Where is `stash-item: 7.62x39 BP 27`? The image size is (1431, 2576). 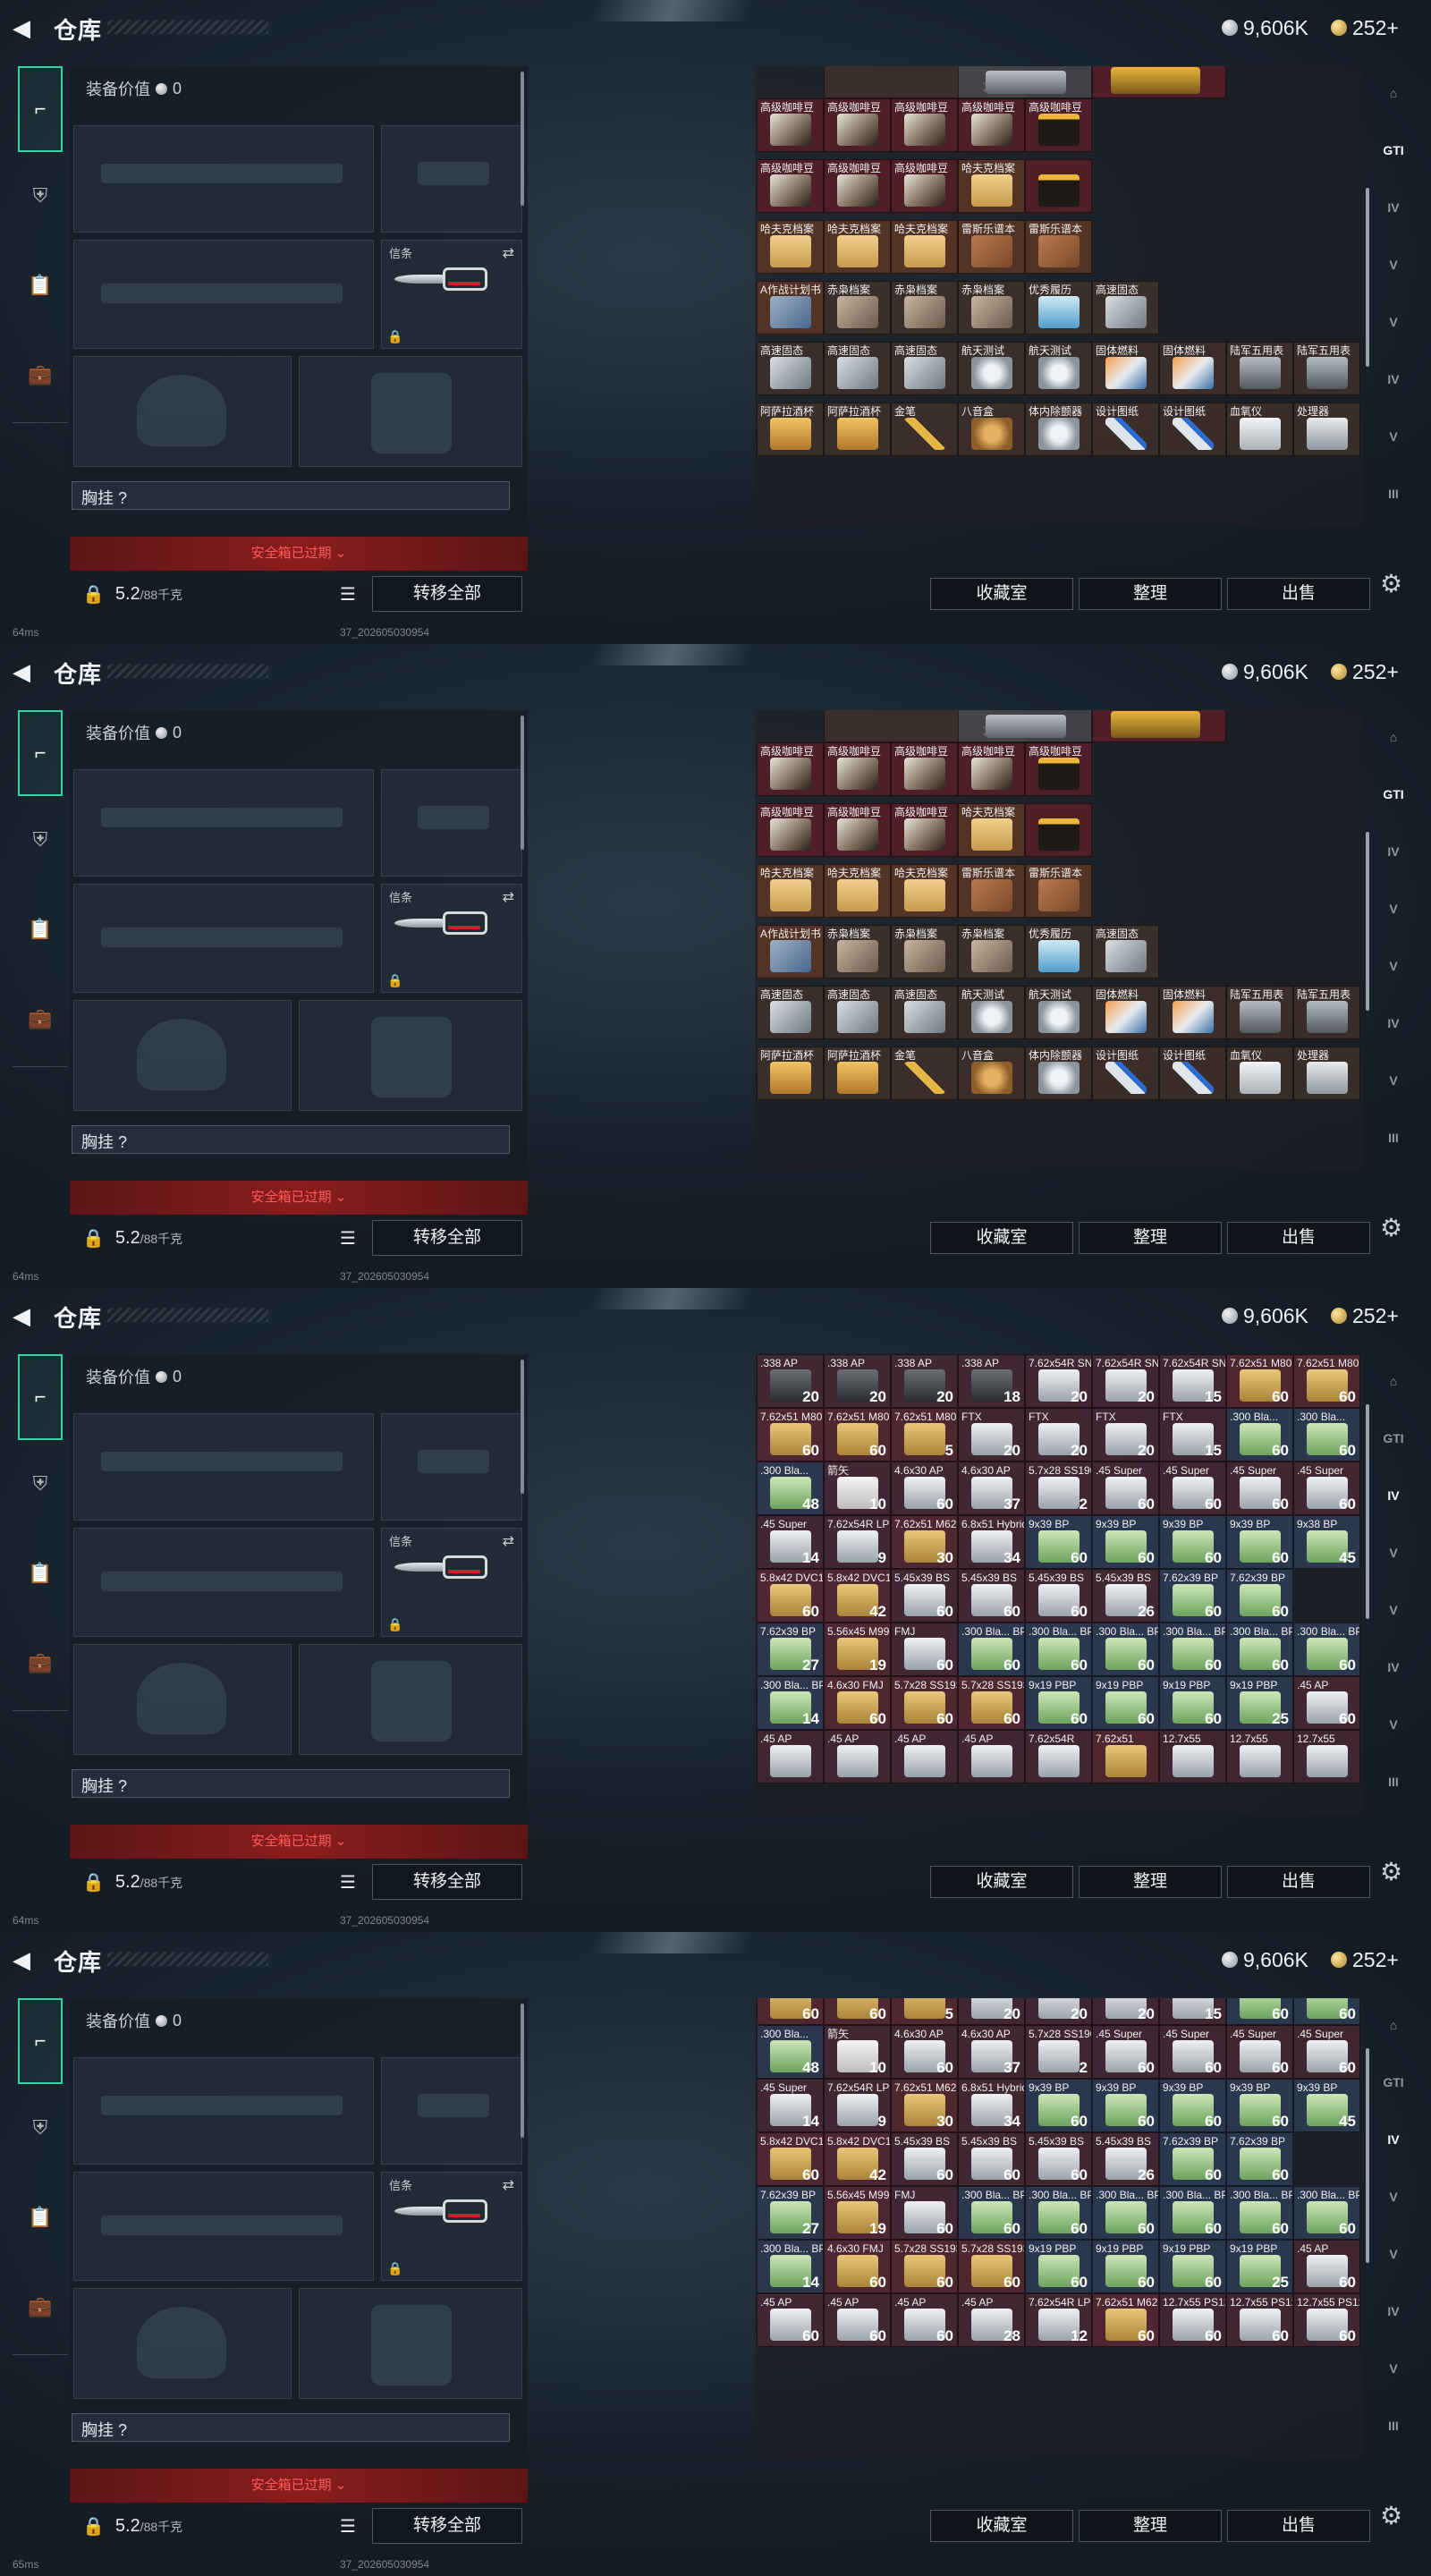
stash-item: 7.62x39 BP 27 is located at coordinates (791, 1649).